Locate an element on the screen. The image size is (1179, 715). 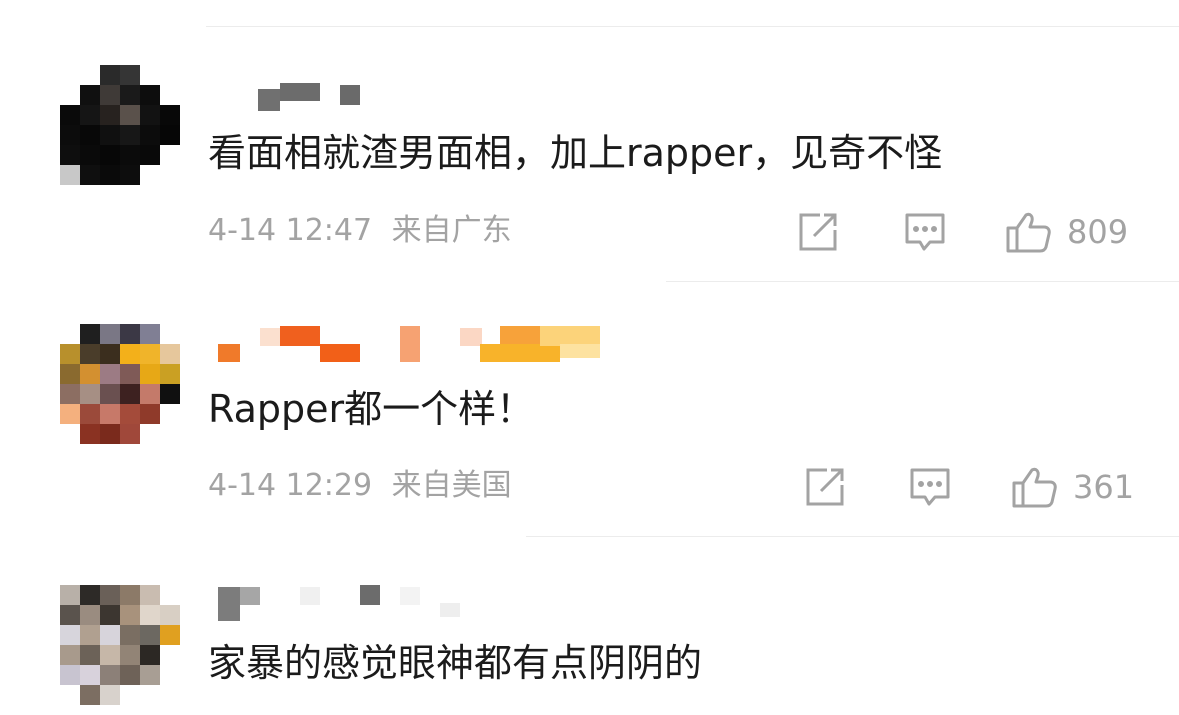
comment-text: 看面相就渣男面相，加上rapper，见奇不怪 is located at coordinates (575, 153).